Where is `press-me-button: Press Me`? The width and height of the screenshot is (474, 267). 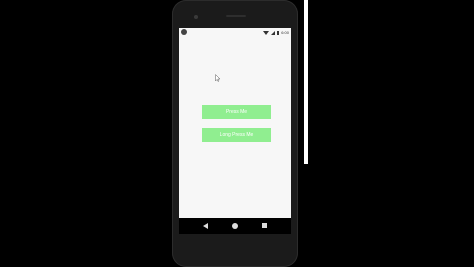 press-me-button: Press Me is located at coordinates (236, 112).